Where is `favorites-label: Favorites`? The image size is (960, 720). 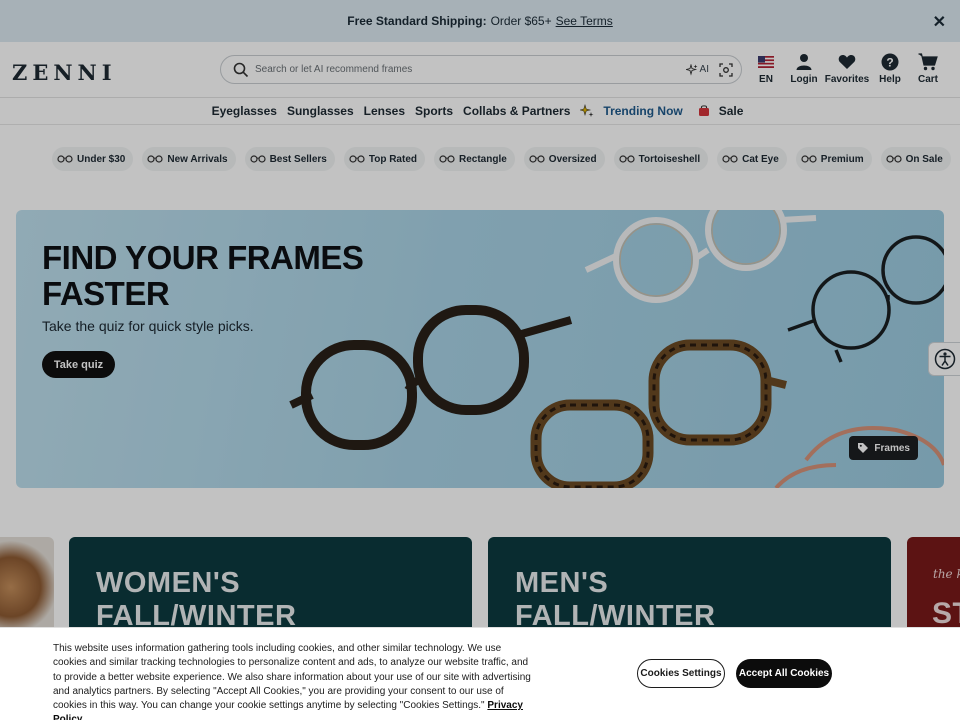
favorites-label: Favorites is located at coordinates (847, 79).